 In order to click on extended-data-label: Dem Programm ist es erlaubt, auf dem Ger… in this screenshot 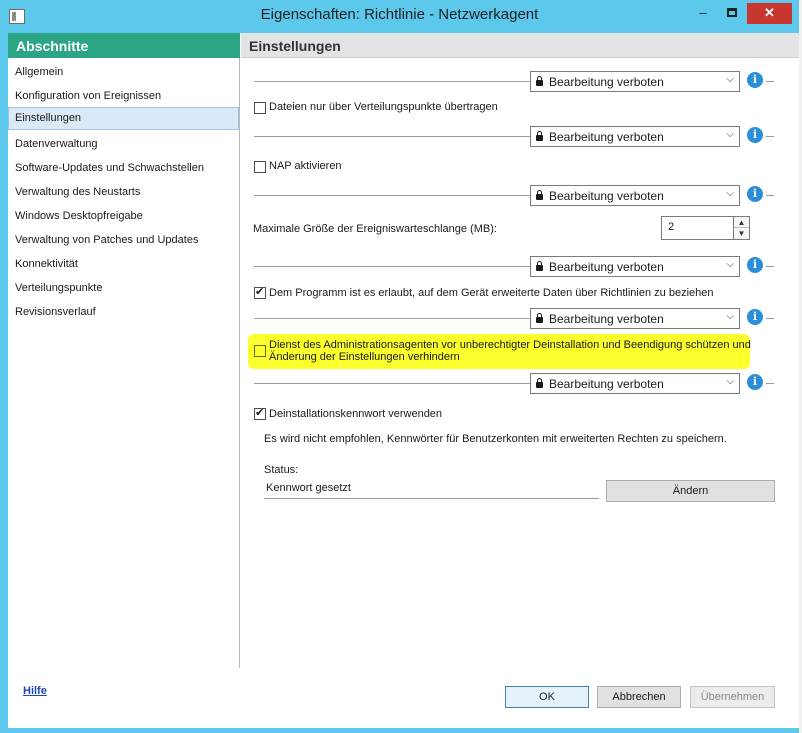, I will do `click(491, 293)`.